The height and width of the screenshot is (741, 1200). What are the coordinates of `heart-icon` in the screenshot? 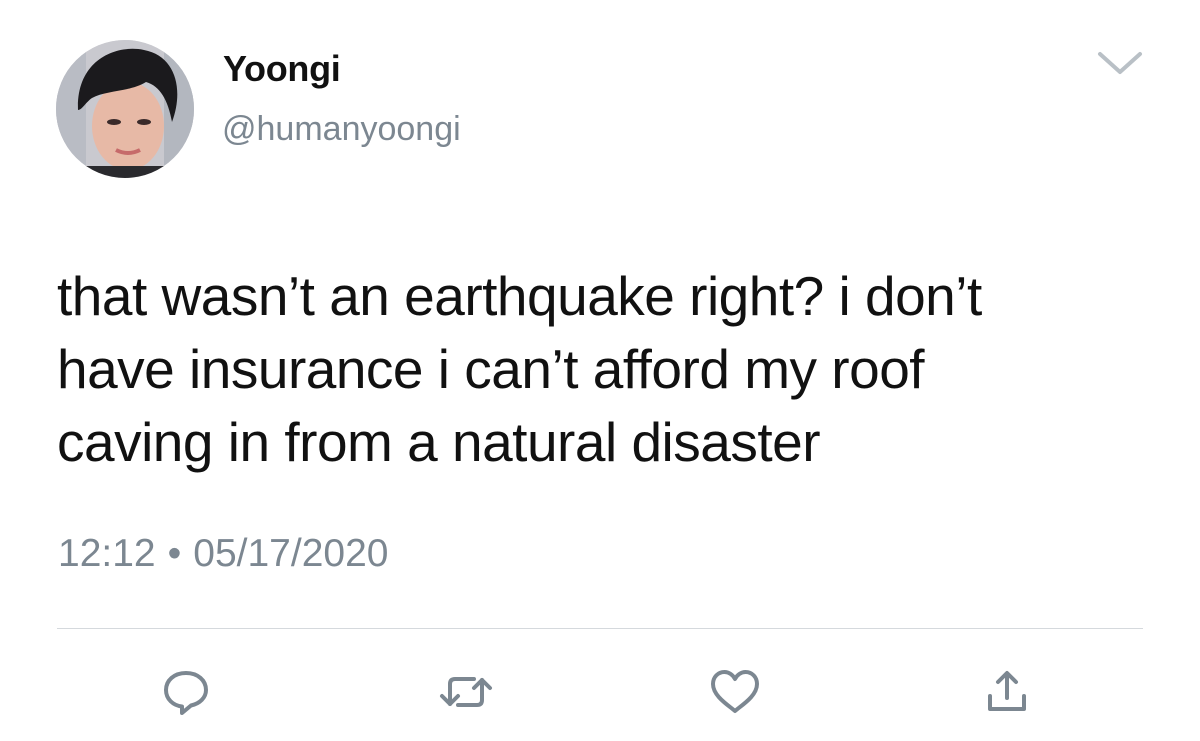 It's located at (735, 691).